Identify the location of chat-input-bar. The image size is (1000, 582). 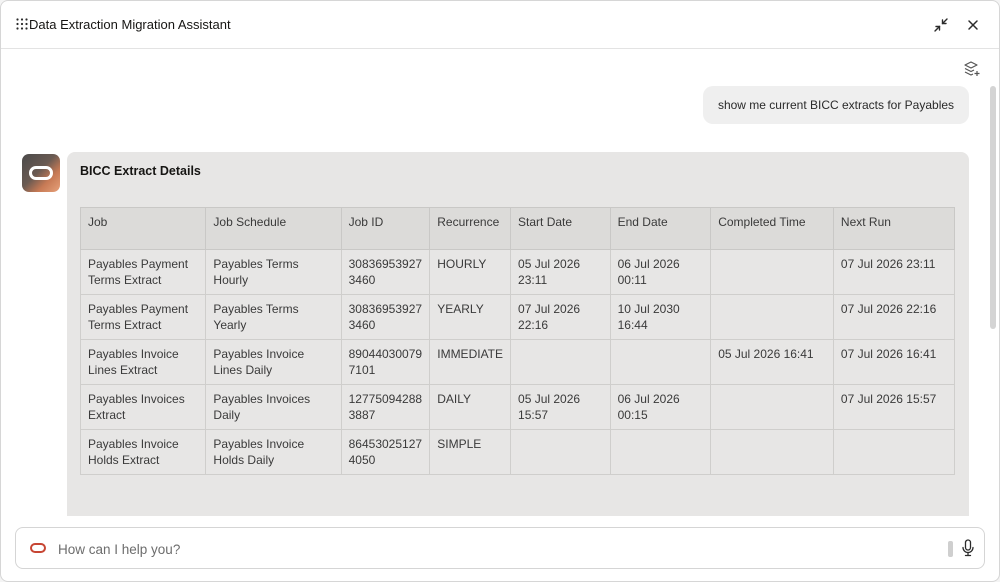
(500, 548).